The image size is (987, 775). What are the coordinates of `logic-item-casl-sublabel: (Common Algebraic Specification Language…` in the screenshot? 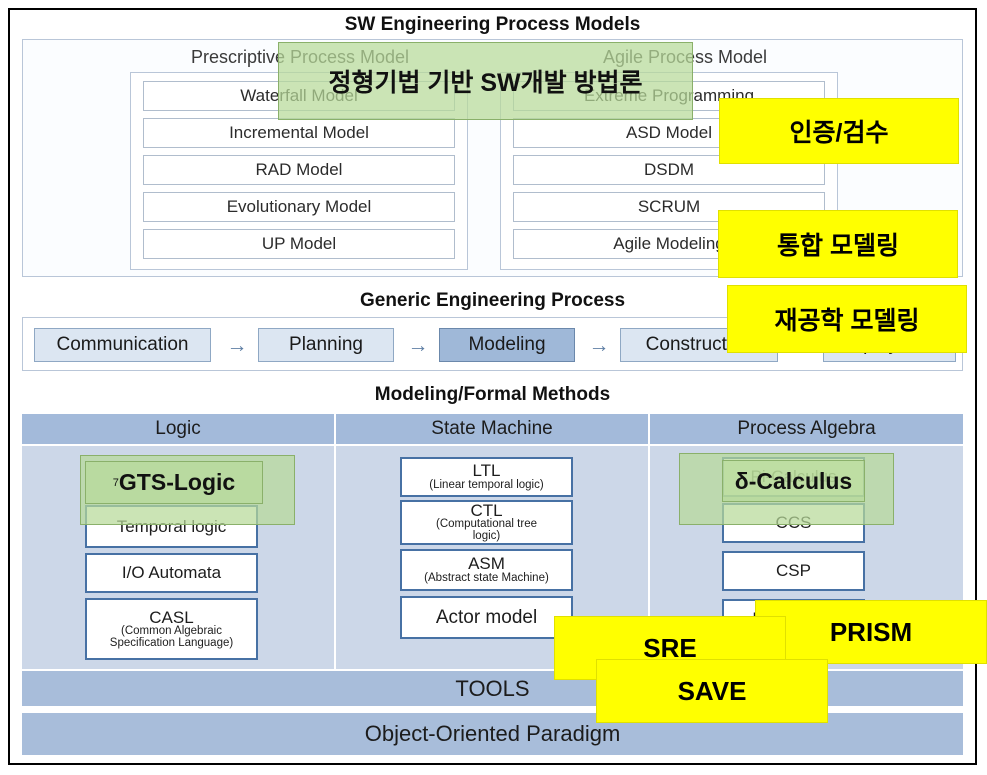 It's located at (171, 636).